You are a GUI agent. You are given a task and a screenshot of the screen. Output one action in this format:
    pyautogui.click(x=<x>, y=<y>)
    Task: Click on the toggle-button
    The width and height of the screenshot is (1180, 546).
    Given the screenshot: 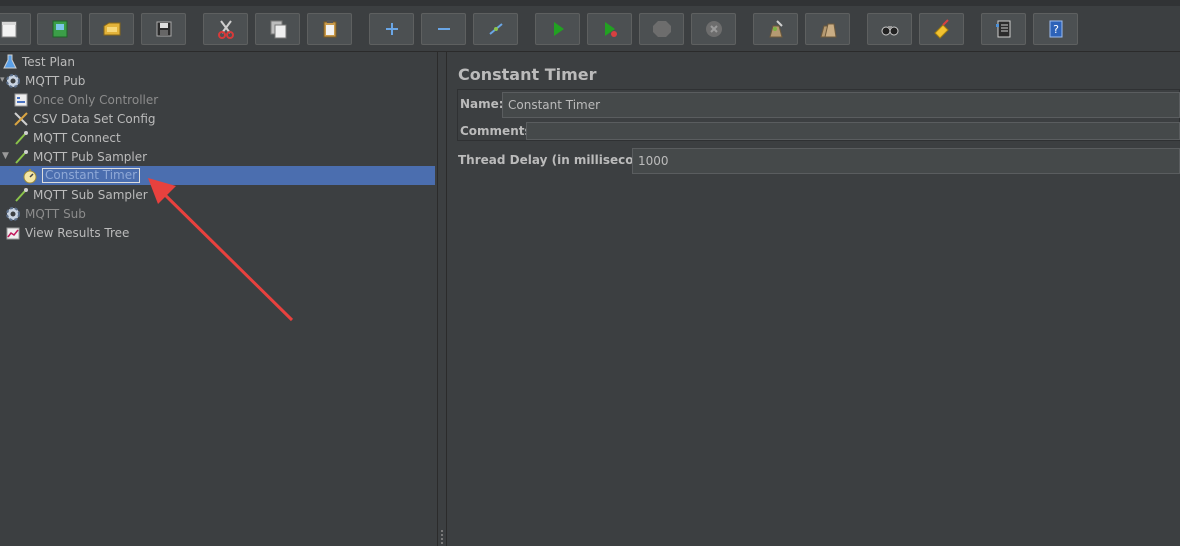 What is the action you would take?
    pyautogui.click(x=495, y=29)
    